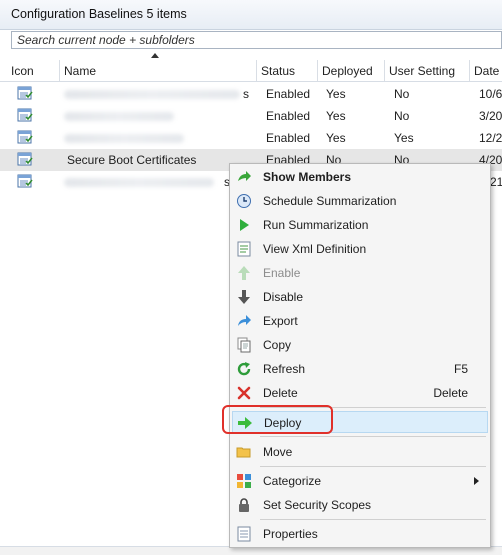  What do you see at coordinates (351, 70) in the screenshot?
I see `column-header-deployed: Deployed` at bounding box center [351, 70].